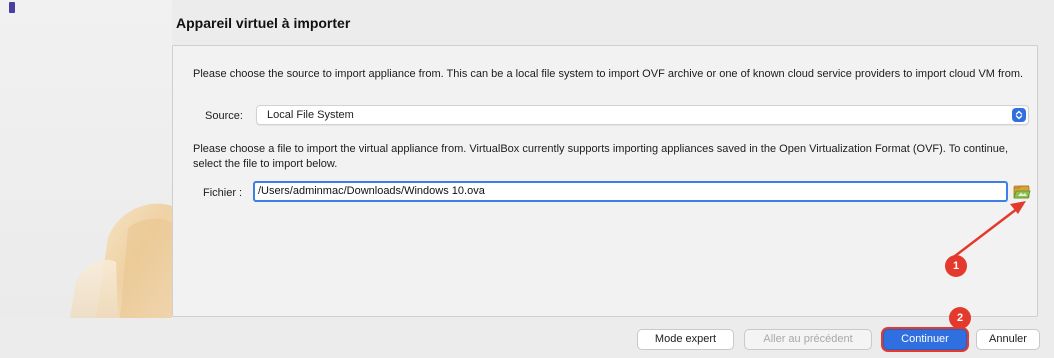  What do you see at coordinates (642, 115) in the screenshot?
I see `source-select: Local File System` at bounding box center [642, 115].